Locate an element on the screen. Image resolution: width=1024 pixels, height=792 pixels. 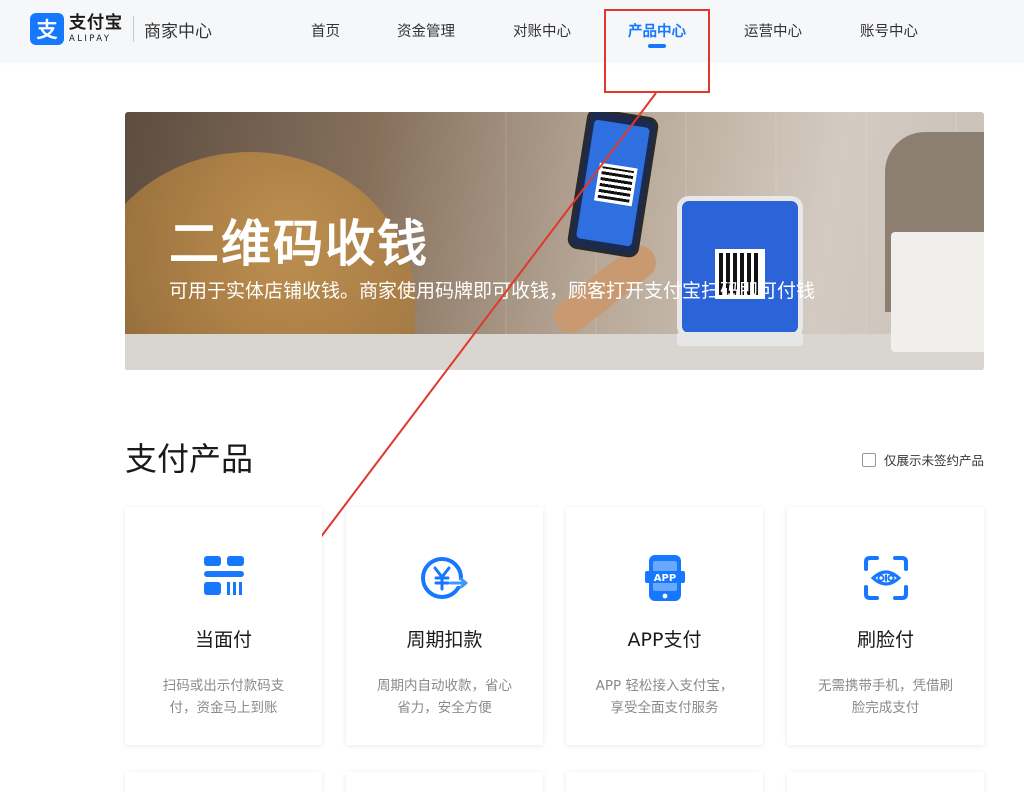
face-scan-icon is located at coordinates (885, 578).